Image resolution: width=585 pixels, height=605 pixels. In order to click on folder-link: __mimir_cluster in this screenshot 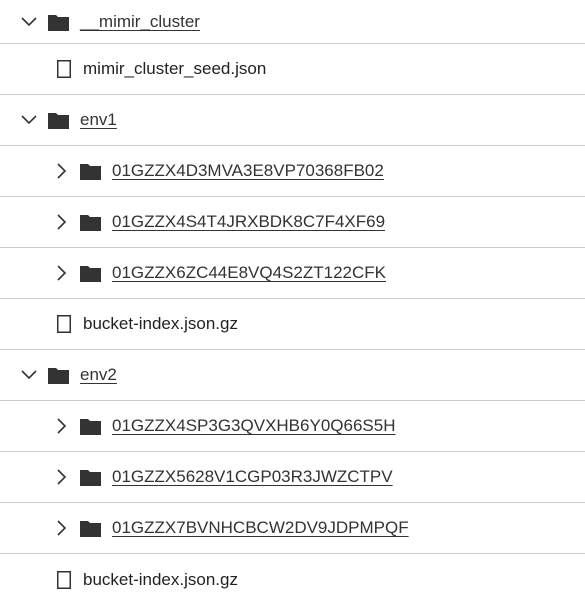, I will do `click(140, 22)`.